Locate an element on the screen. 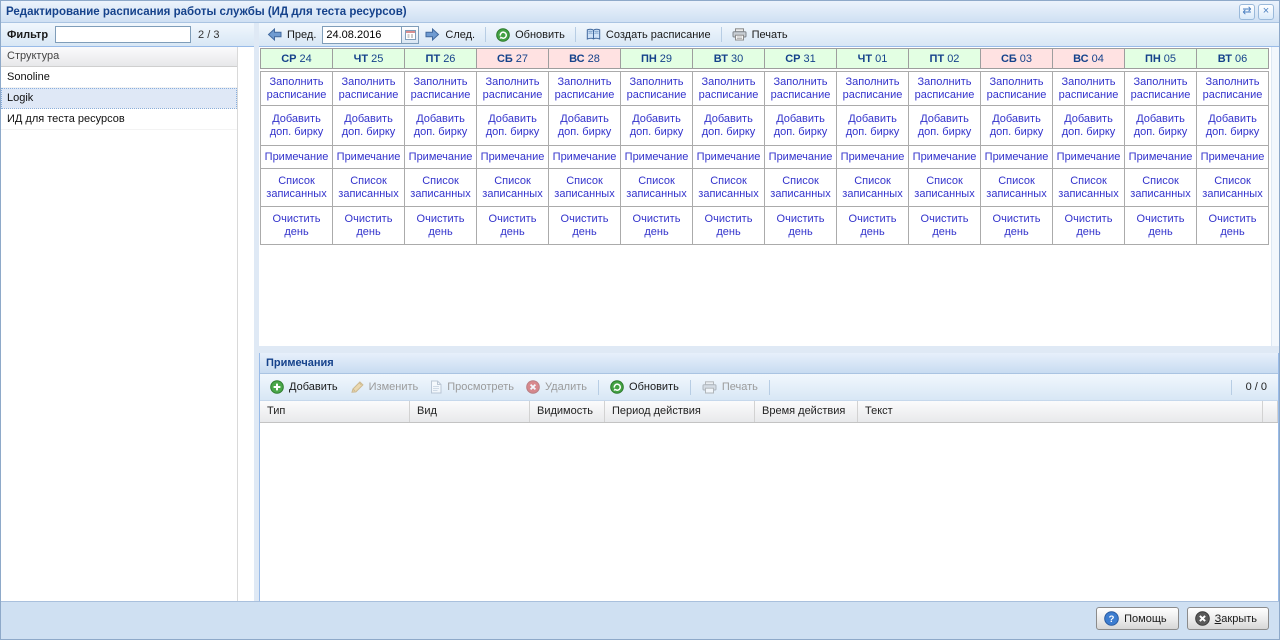 The image size is (1280, 640). print-button: Печать is located at coordinates (760, 34).